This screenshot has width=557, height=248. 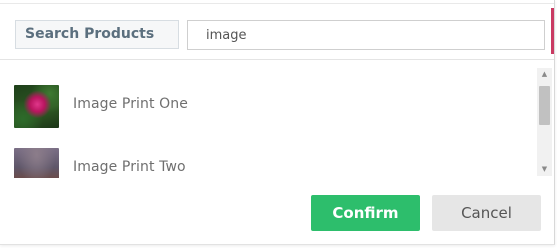 What do you see at coordinates (544, 105) in the screenshot?
I see `scroll-thumb` at bounding box center [544, 105].